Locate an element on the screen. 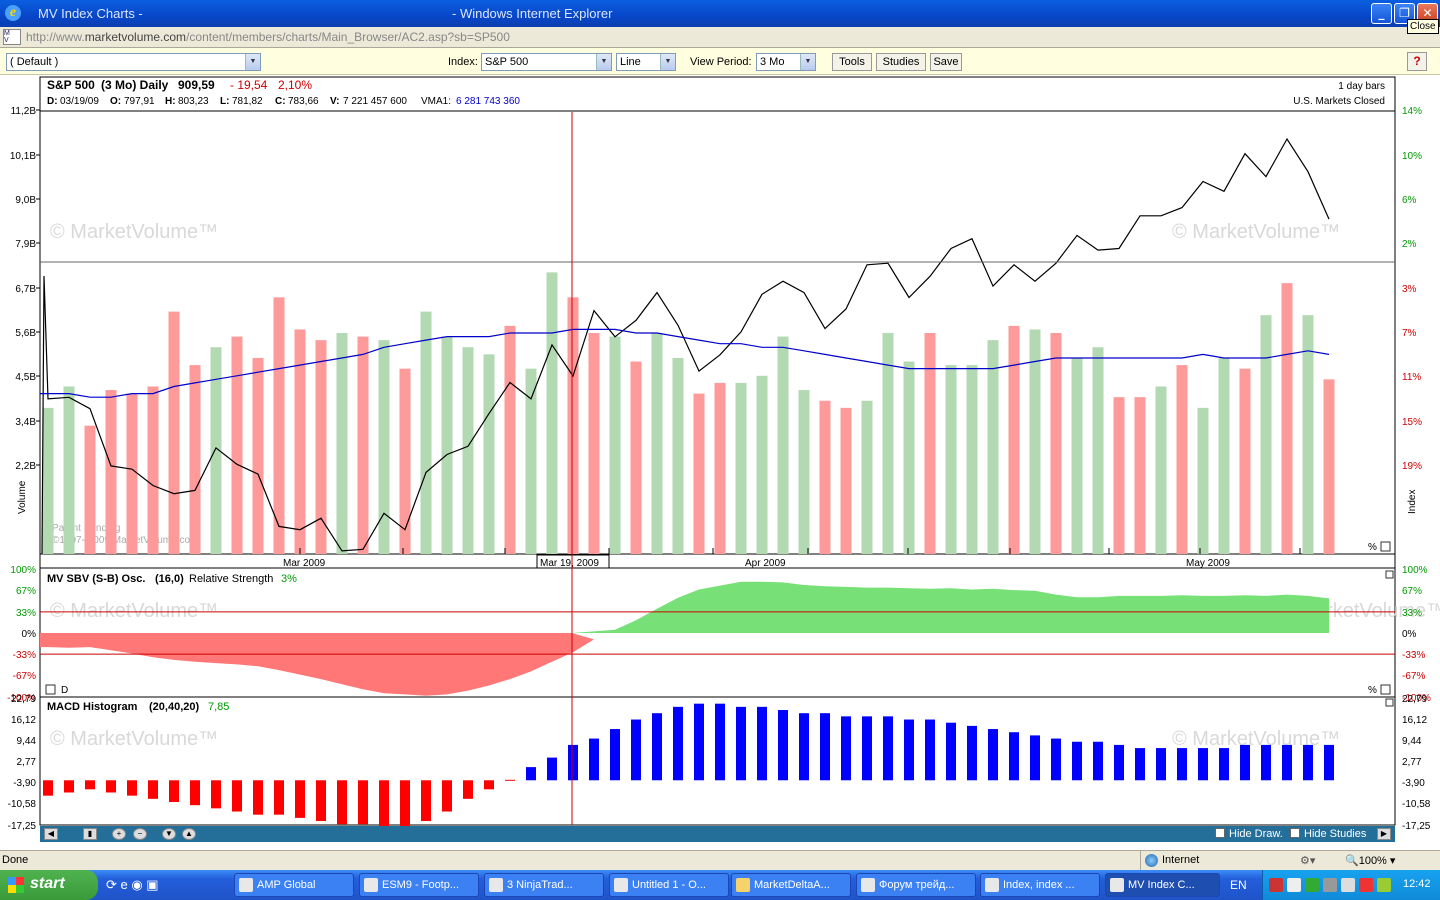 This screenshot has width=1440, height=900. hide-draw-toggle: Hide Draw. is located at coordinates (1249, 834).